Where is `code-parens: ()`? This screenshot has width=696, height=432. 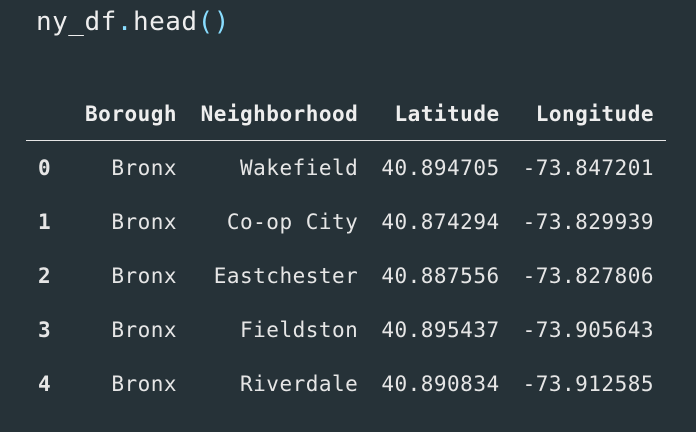 code-parens: () is located at coordinates (213, 22).